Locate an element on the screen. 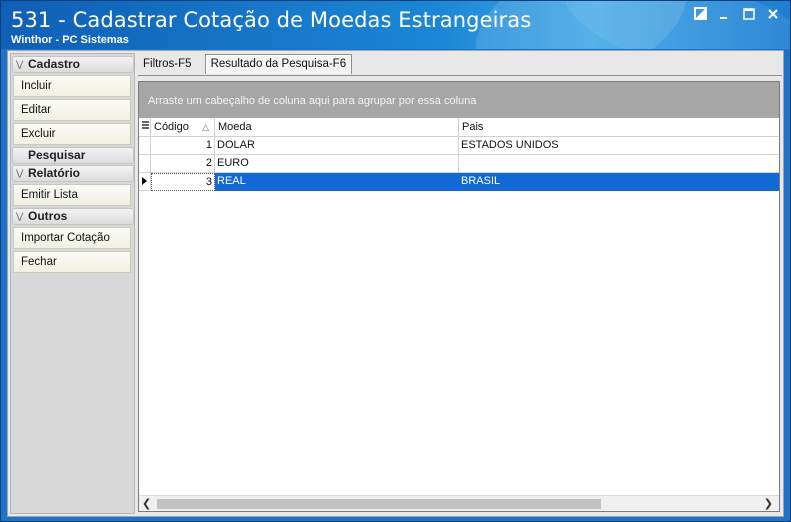  group-header-outros: ⋁ Outros is located at coordinates (73, 216).